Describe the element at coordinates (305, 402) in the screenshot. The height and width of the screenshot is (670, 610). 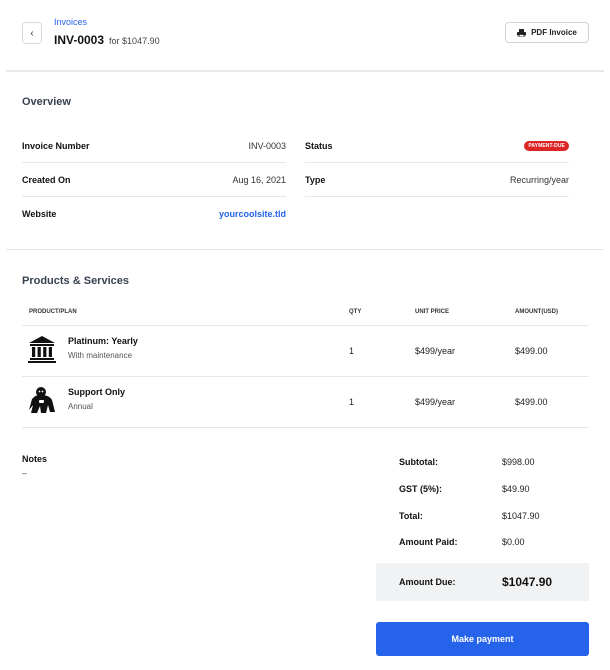
I see `table-row: Support Only Annual 1 $499/year $499.00` at that location.